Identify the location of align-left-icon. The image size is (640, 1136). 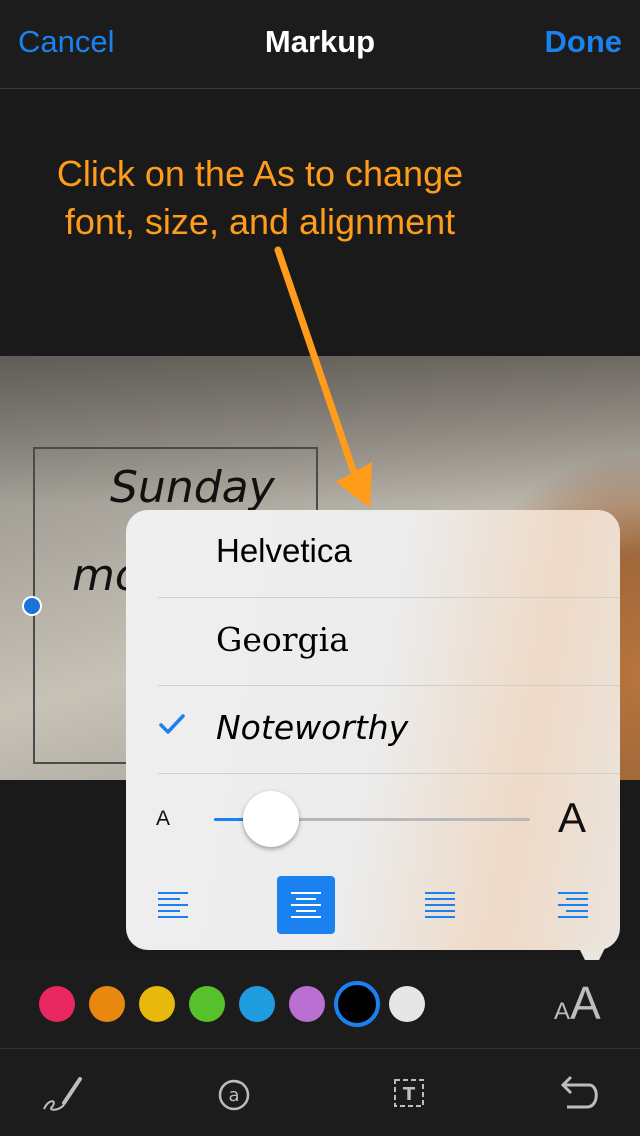
(173, 905).